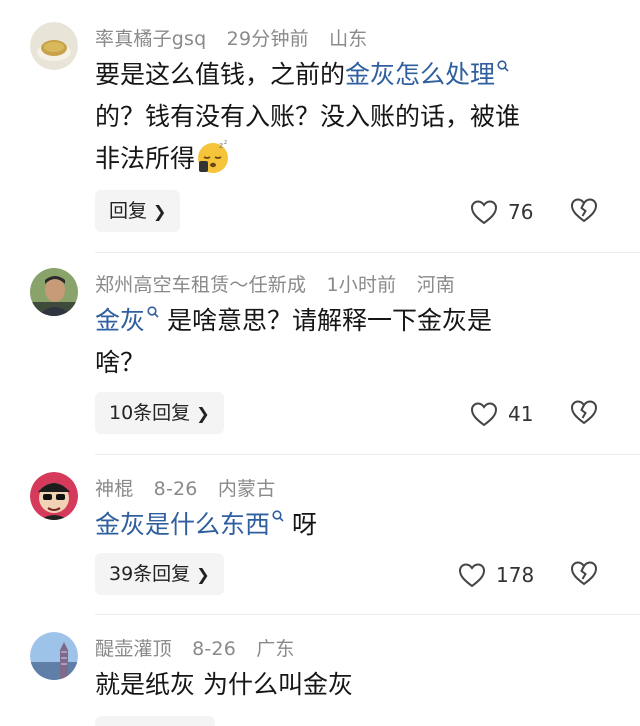 The height and width of the screenshot is (726, 640). I want to click on username: 神棍, so click(114, 489).